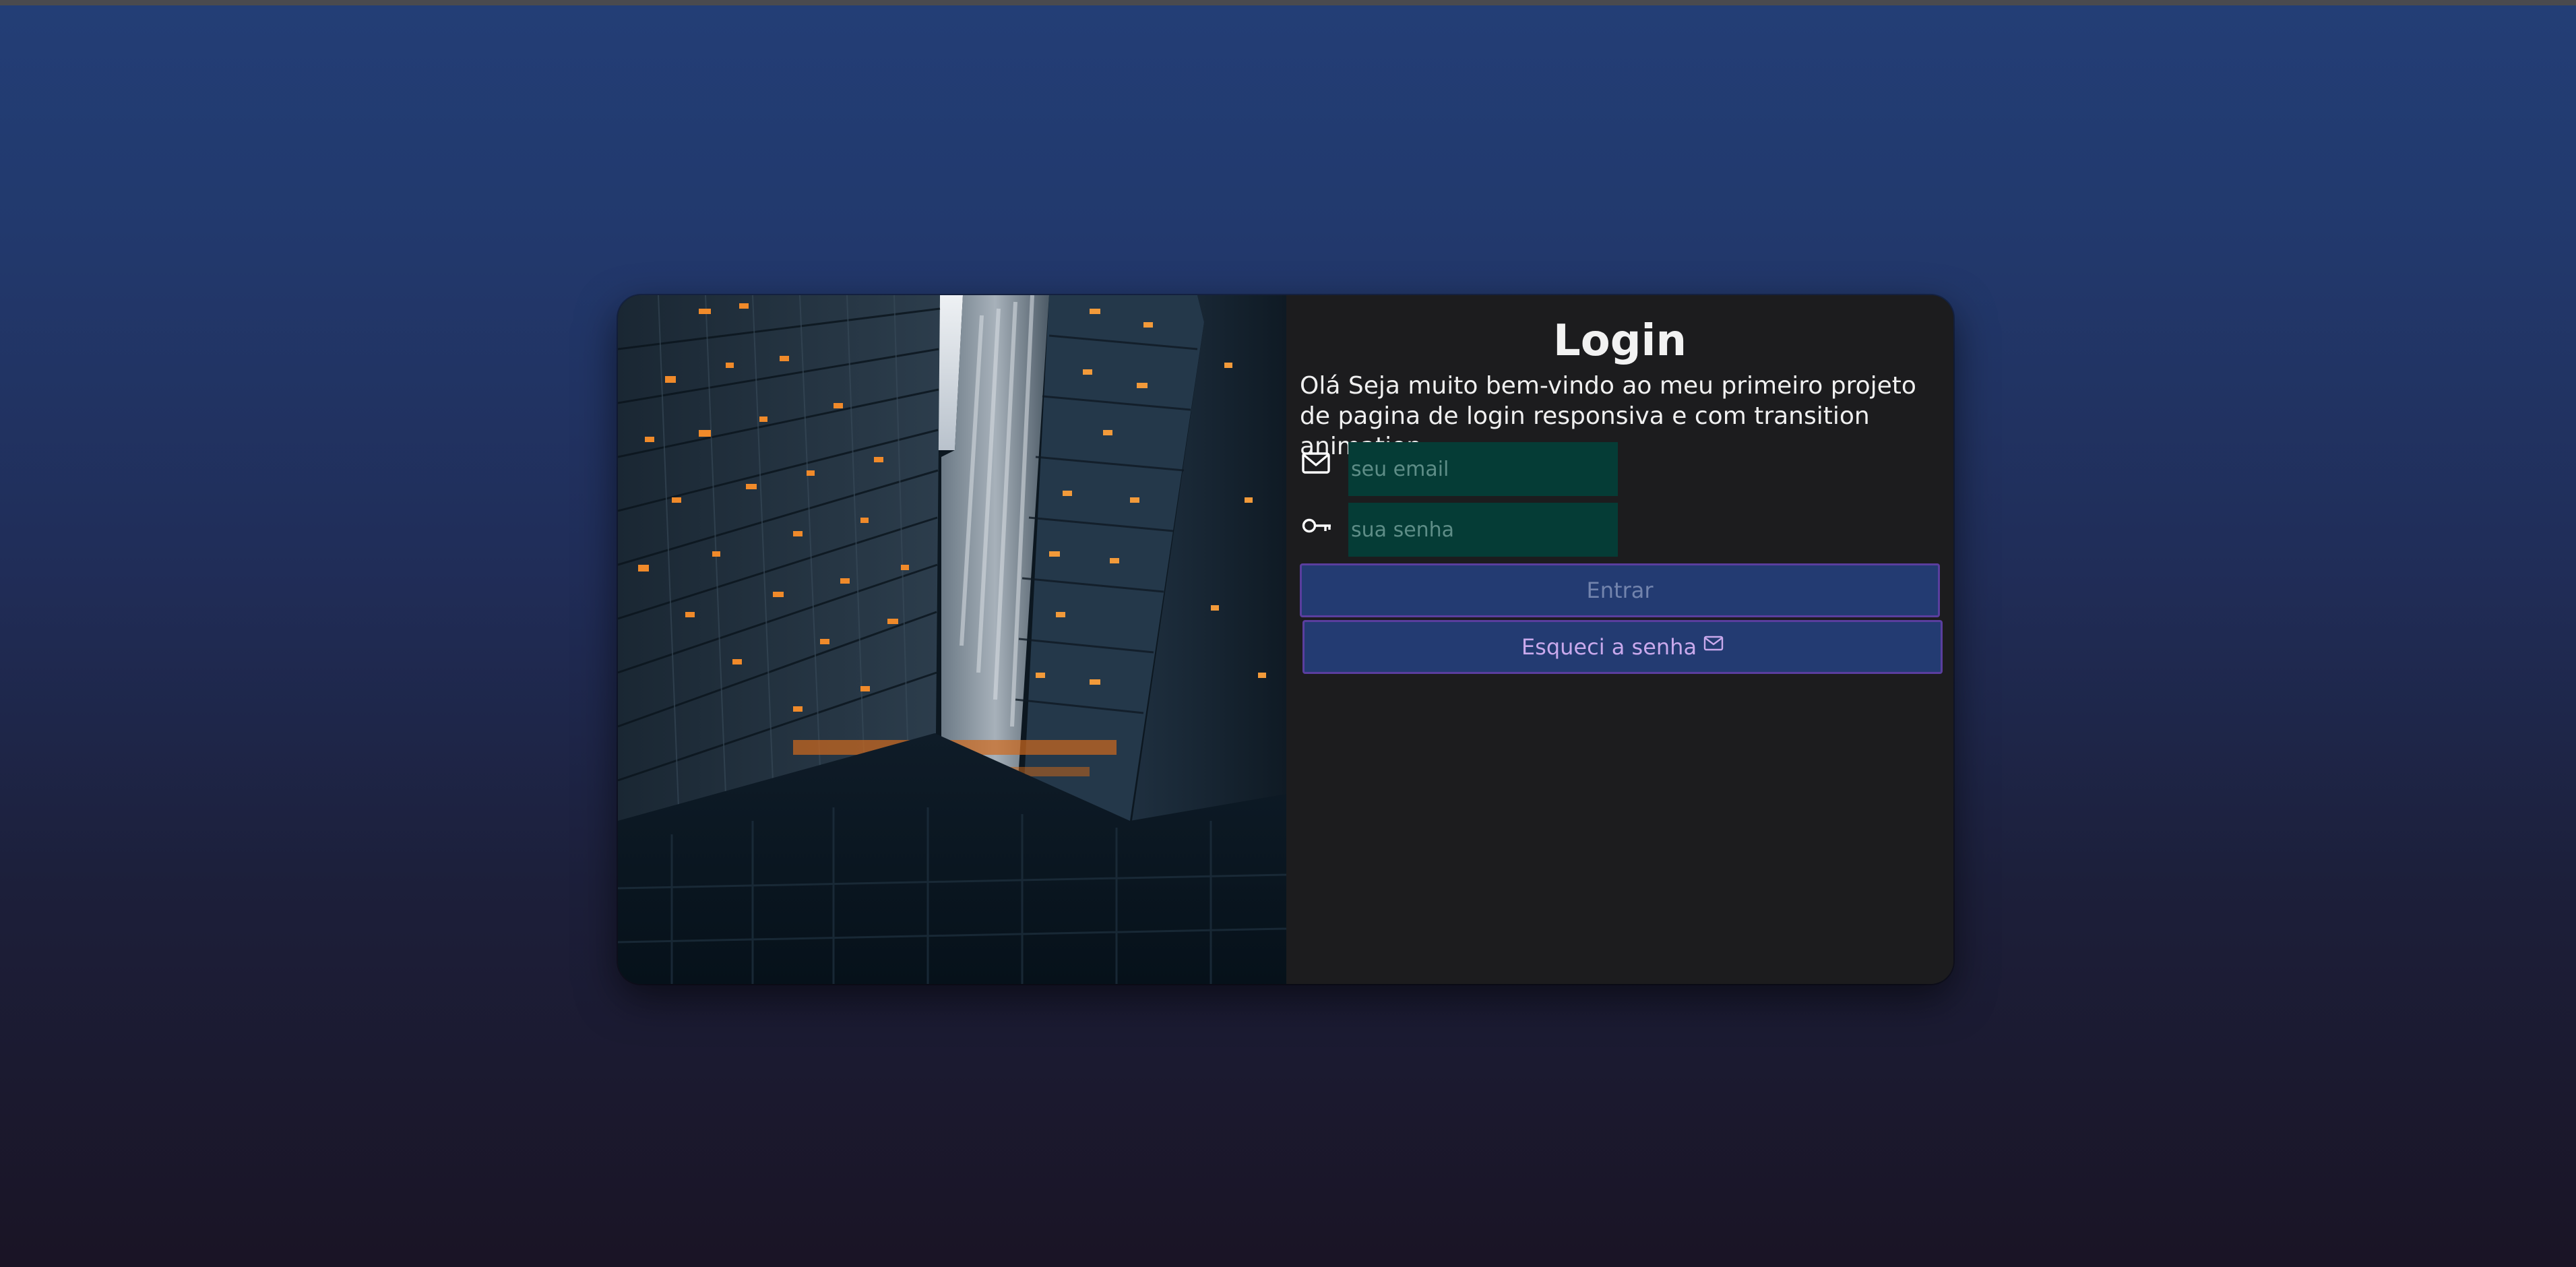  What do you see at coordinates (952, 639) in the screenshot?
I see `city-buildings-image` at bounding box center [952, 639].